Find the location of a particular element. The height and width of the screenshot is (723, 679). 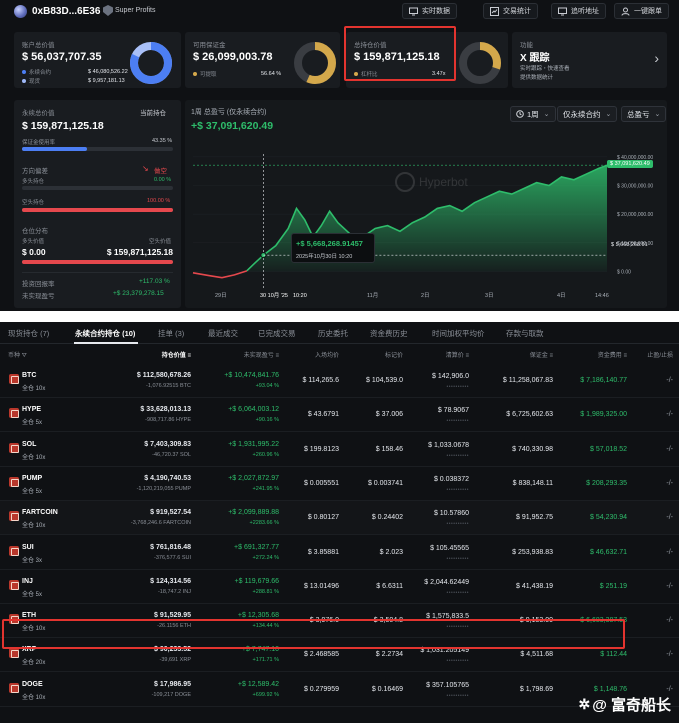

long-bar is located at coordinates (97, 188).